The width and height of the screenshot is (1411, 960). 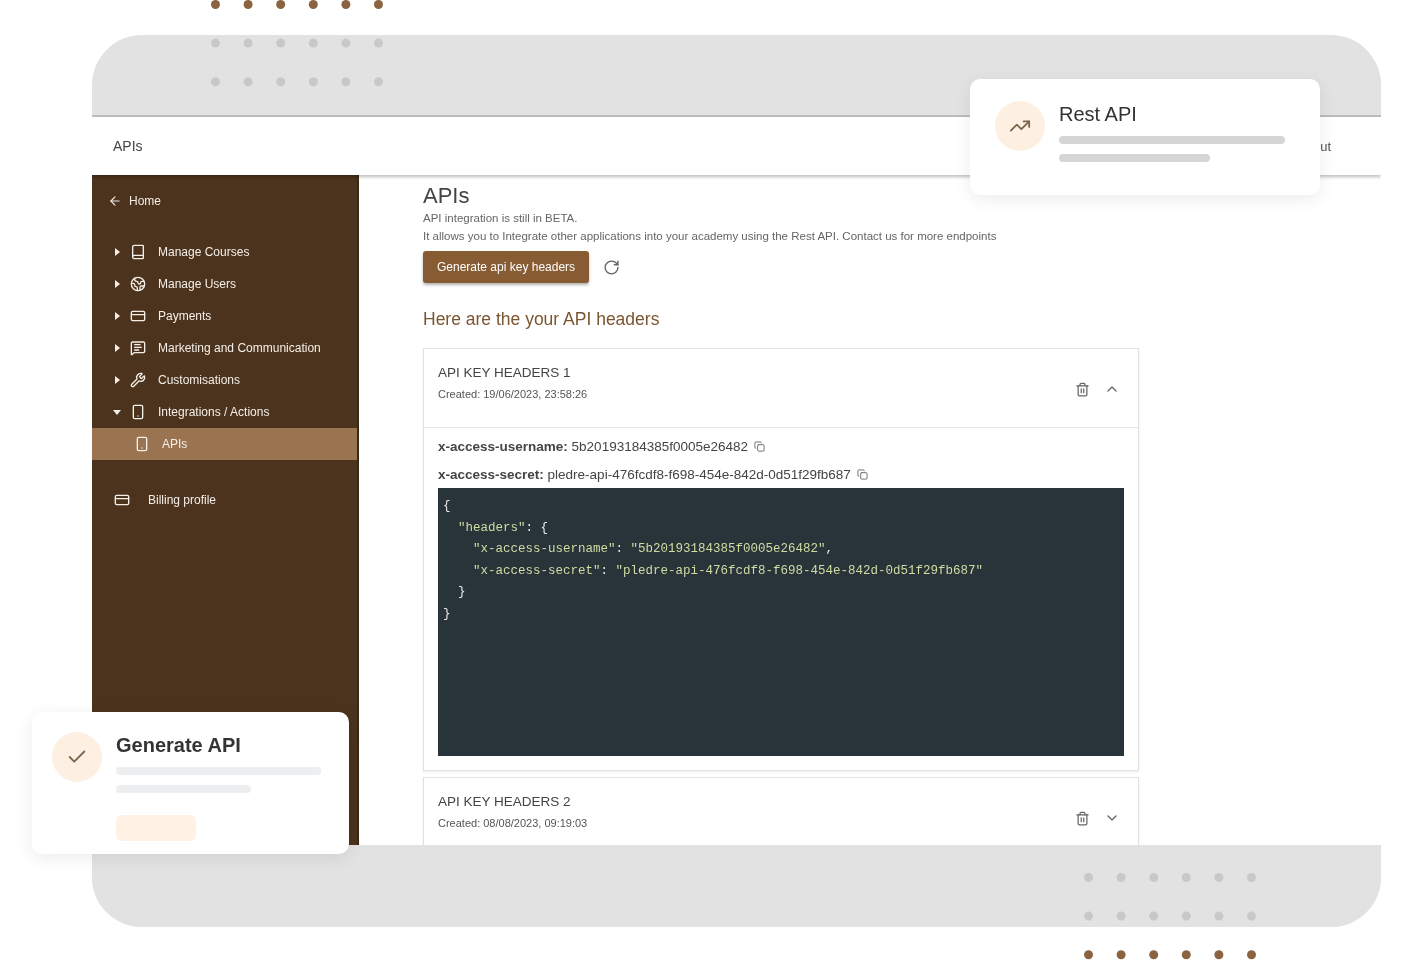 What do you see at coordinates (1098, 114) in the screenshot?
I see `card-title: Rest API` at bounding box center [1098, 114].